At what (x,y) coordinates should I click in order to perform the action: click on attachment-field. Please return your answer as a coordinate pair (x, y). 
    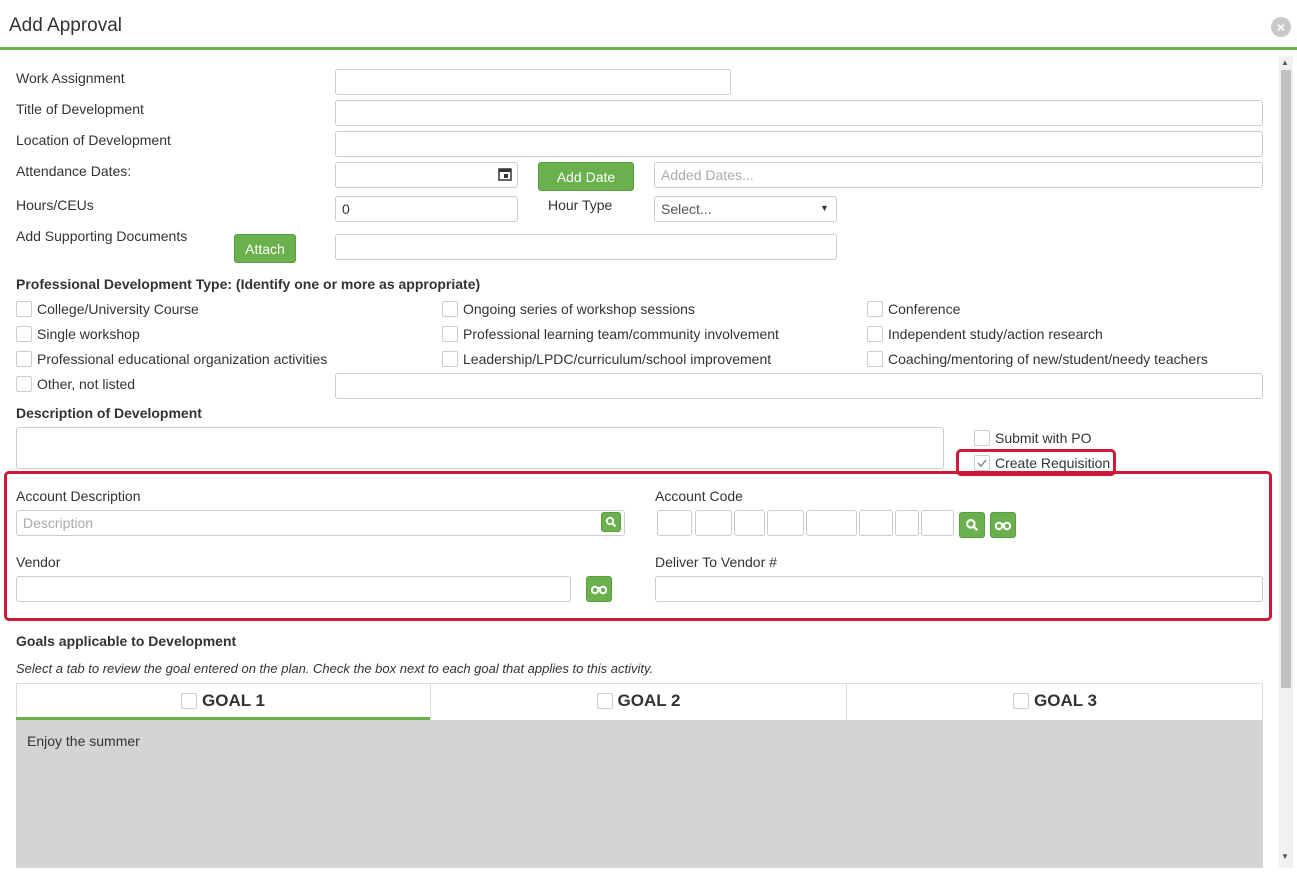
    Looking at the image, I should click on (586, 247).